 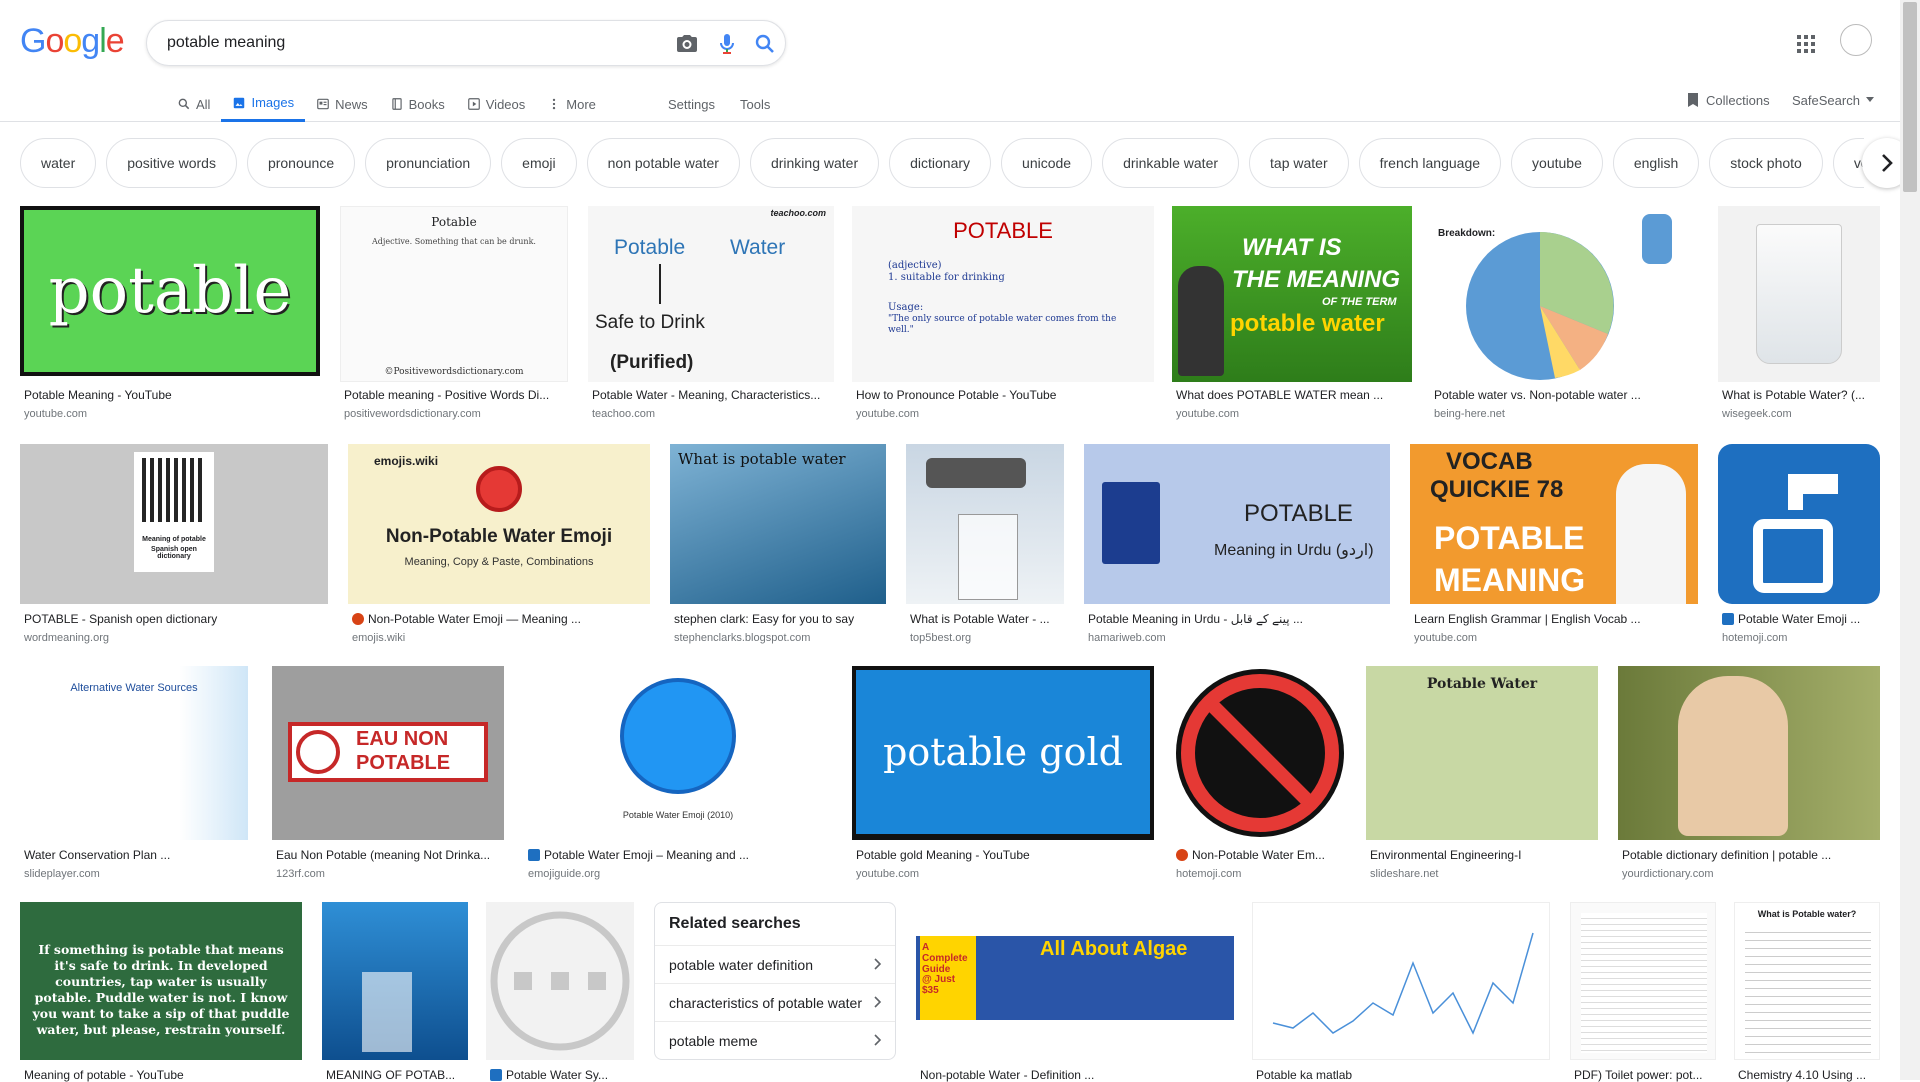 What do you see at coordinates (378, 638) in the screenshot?
I see `result-domain: emojis.wiki` at bounding box center [378, 638].